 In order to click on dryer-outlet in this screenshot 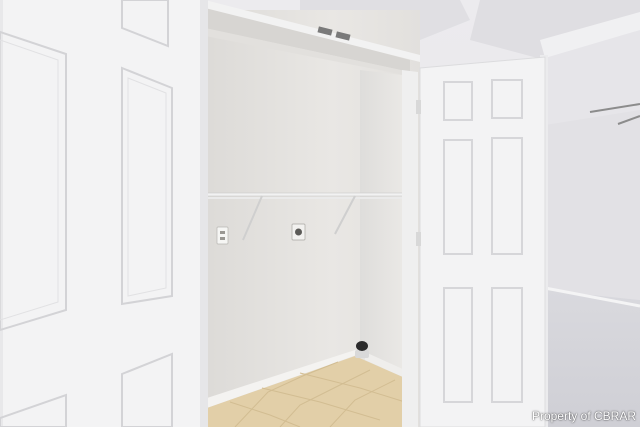, I will do `click(298, 232)`.